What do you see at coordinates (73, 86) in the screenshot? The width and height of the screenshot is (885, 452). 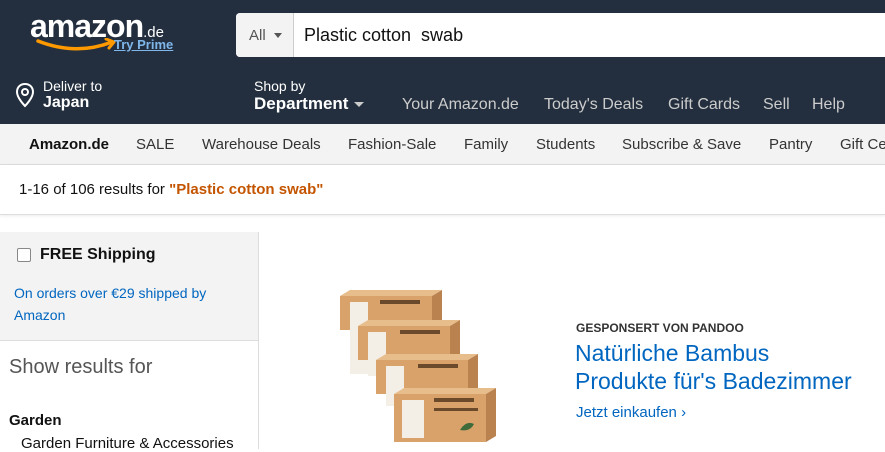 I see `deliver-to-label: Deliver to` at bounding box center [73, 86].